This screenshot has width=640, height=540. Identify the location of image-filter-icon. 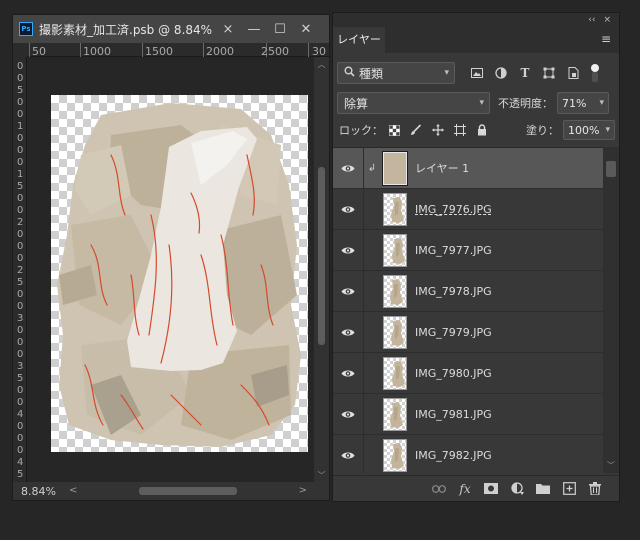
(477, 73).